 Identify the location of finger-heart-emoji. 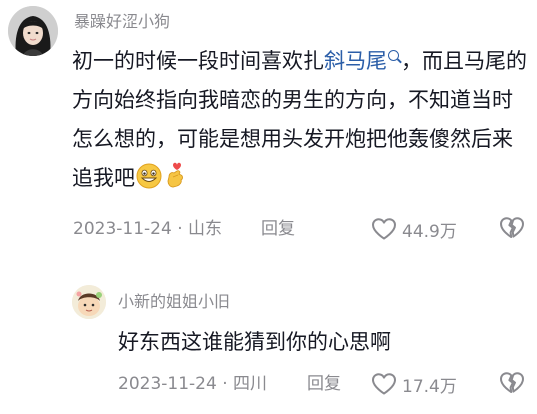
(175, 181).